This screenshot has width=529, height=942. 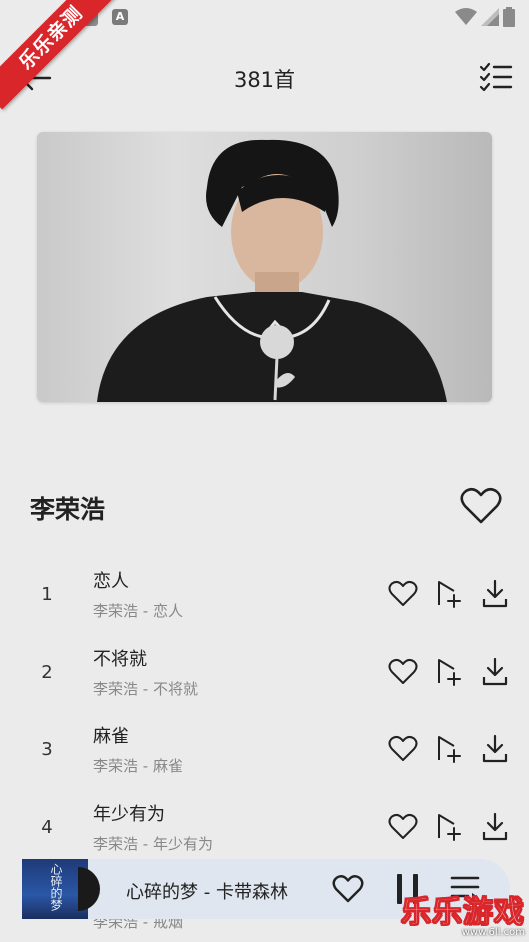 I want to click on watermark-logo: 乐乐游戏 www.6ll.com, so click(x=463, y=913).